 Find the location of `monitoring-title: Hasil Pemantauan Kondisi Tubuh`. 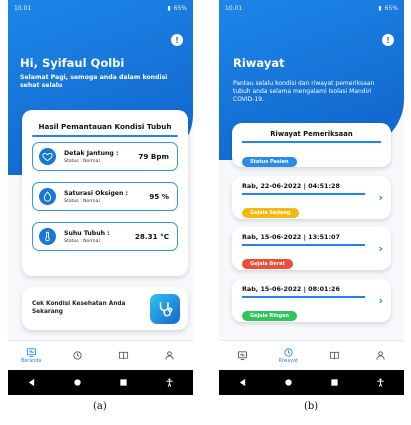

monitoring-title: Hasil Pemantauan Kondisi Tubuh is located at coordinates (105, 126).